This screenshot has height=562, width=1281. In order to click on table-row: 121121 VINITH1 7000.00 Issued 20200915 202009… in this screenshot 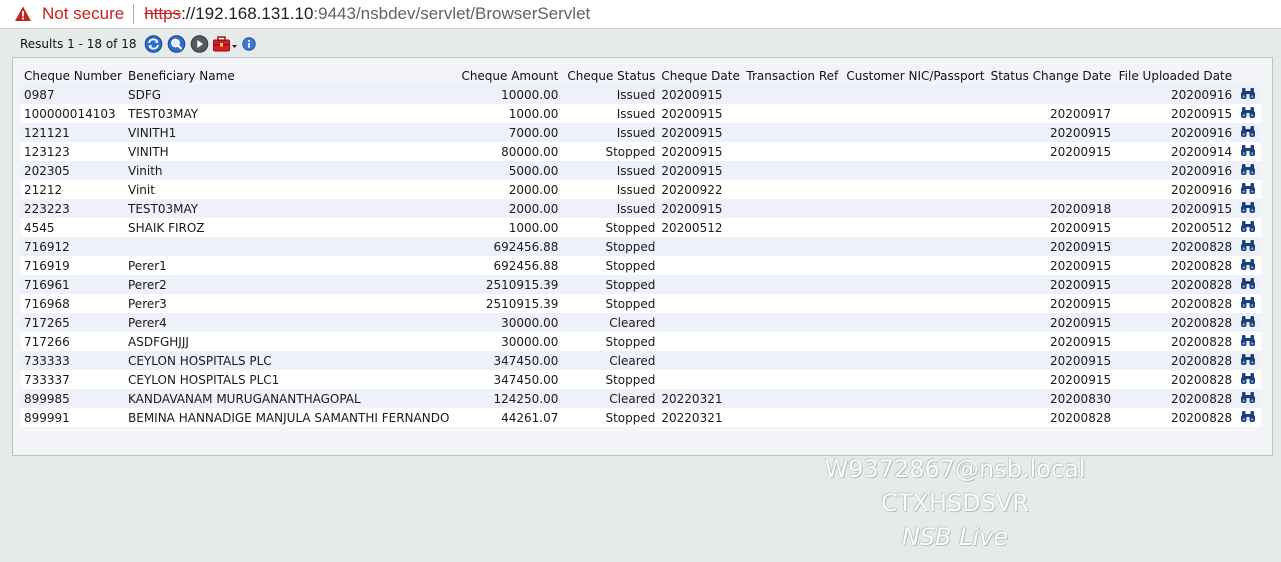, I will do `click(641, 132)`.